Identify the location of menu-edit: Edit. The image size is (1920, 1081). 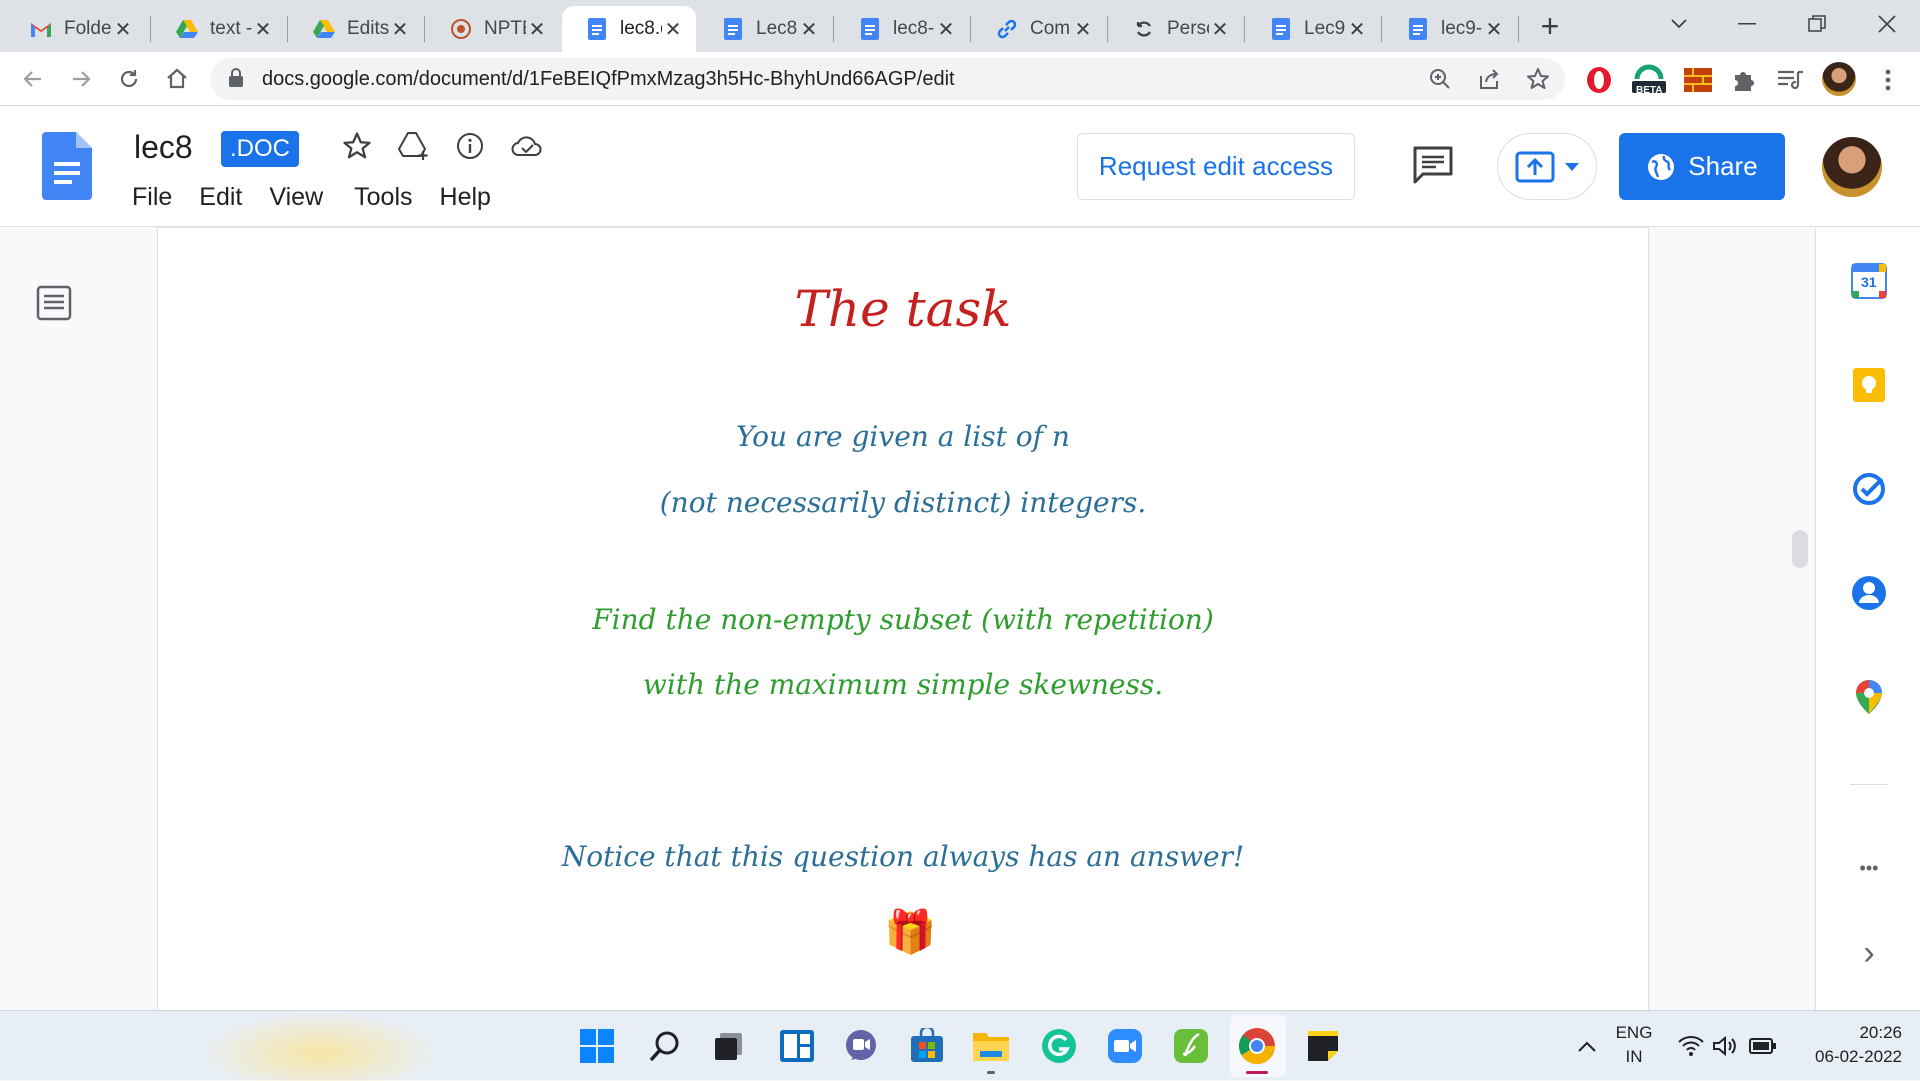
(220, 197).